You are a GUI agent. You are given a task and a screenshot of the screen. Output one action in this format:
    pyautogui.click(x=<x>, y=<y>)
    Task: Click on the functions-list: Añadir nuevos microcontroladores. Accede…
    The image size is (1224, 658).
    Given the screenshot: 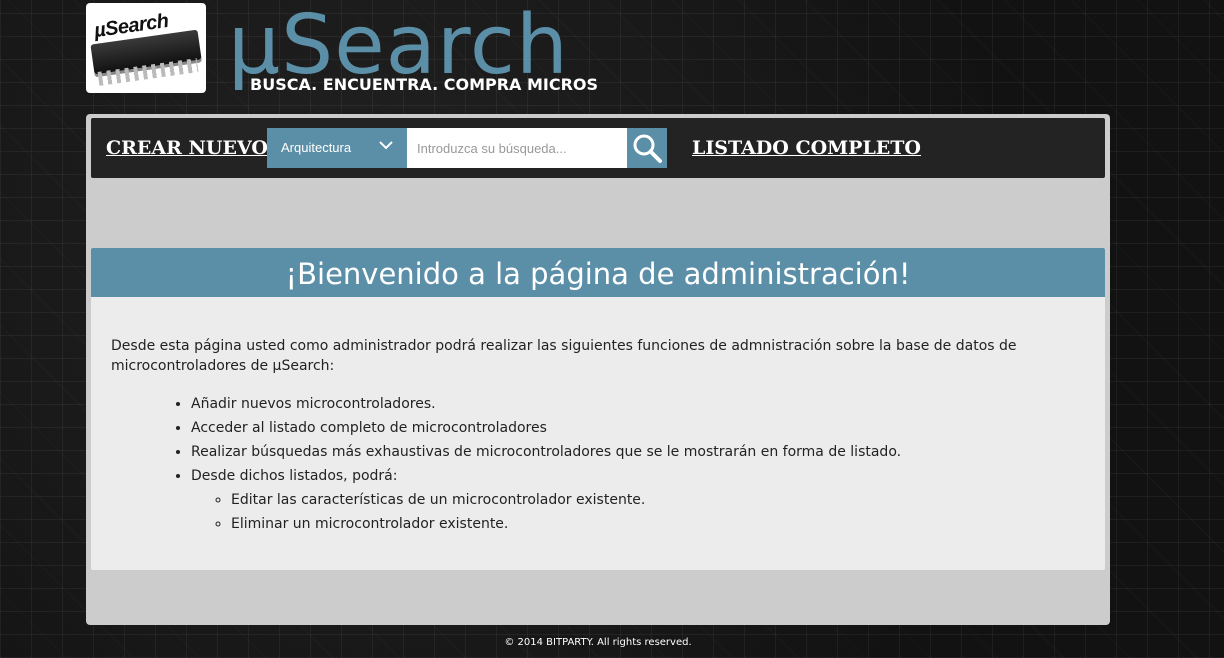 What is the action you would take?
    pyautogui.click(x=536, y=464)
    